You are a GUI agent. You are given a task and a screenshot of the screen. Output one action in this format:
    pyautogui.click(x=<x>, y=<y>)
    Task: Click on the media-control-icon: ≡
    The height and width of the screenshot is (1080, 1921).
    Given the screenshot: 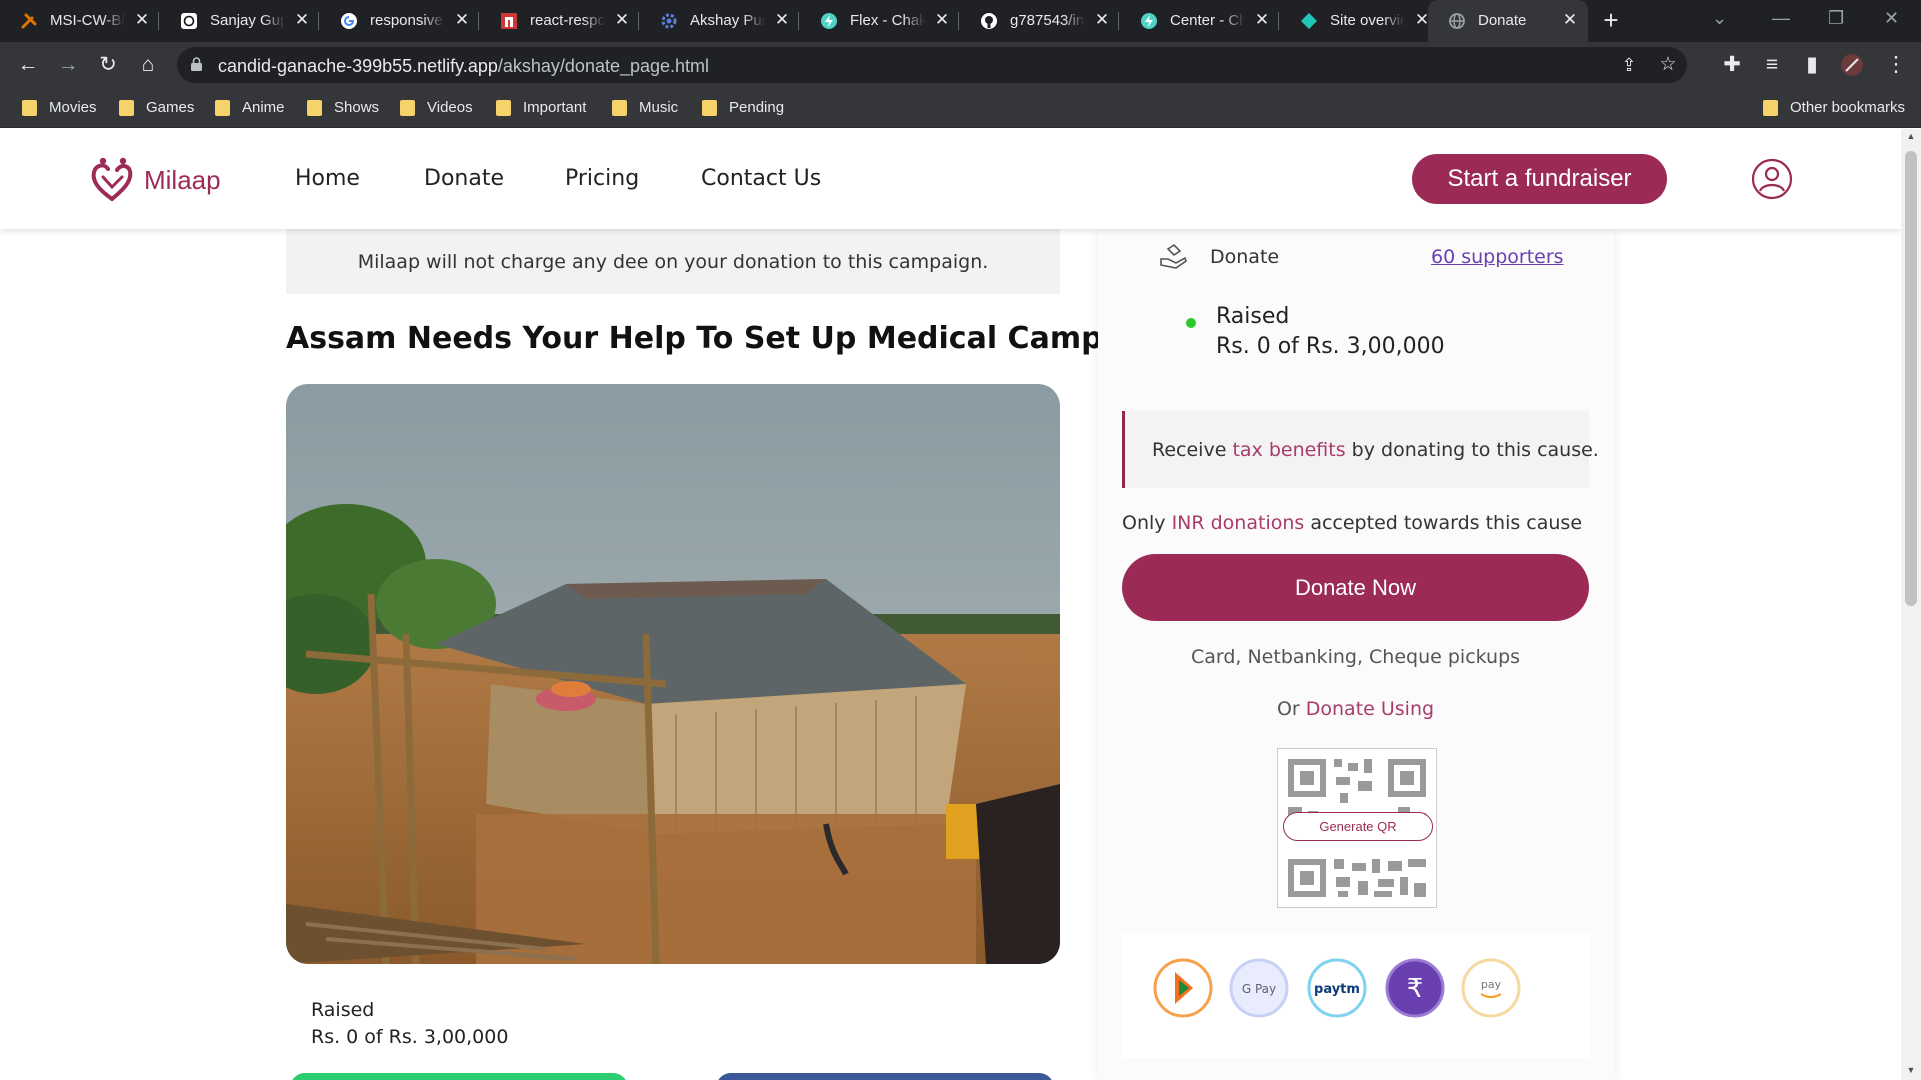 What is the action you would take?
    pyautogui.click(x=1772, y=65)
    